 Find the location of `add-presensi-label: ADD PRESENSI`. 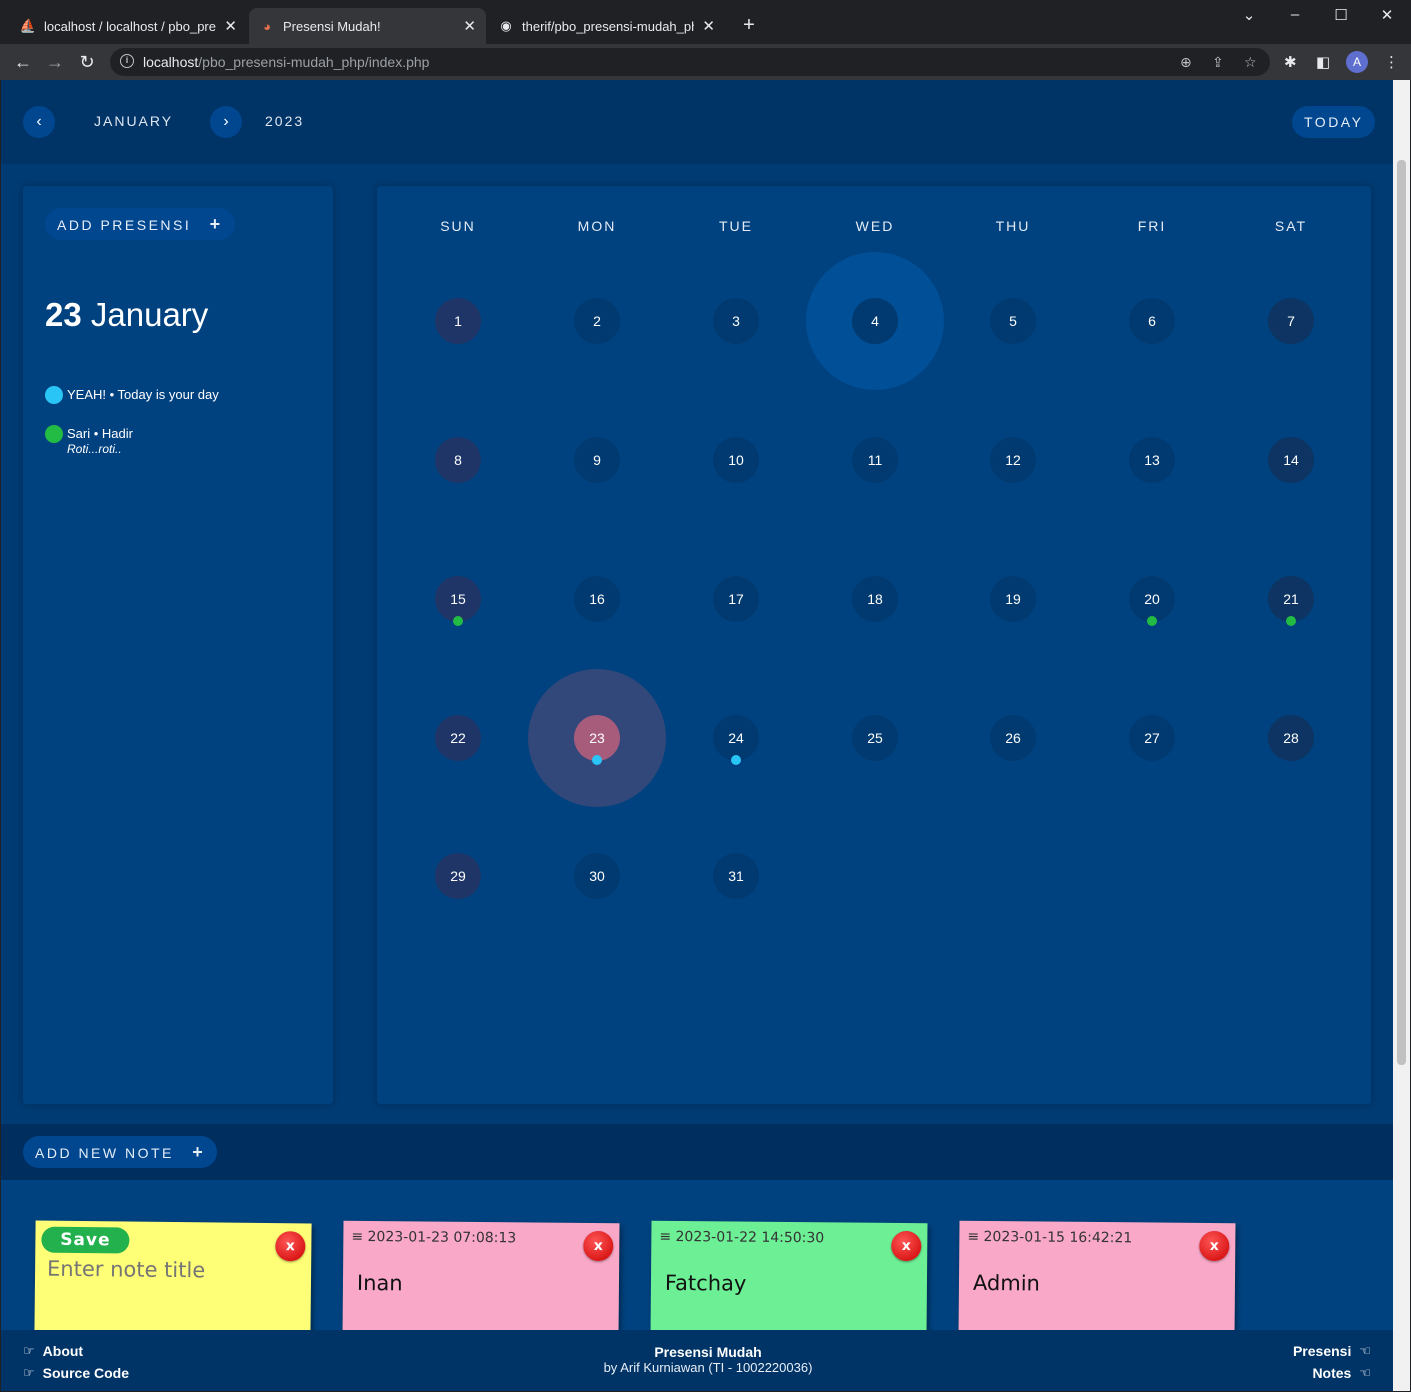

add-presensi-label: ADD PRESENSI is located at coordinates (124, 225).